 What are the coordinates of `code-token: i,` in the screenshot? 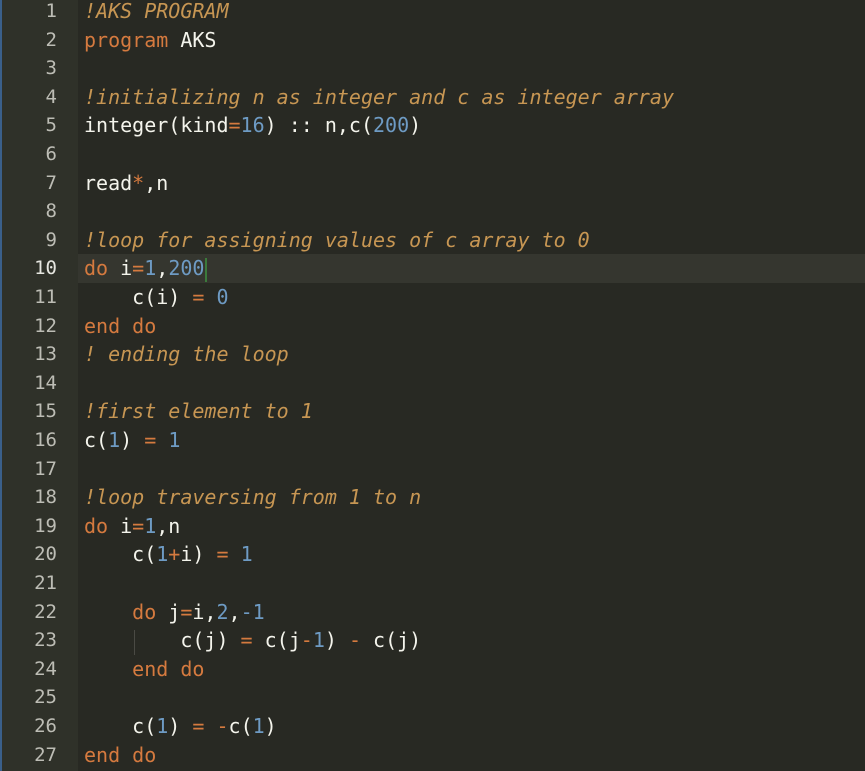 It's located at (204, 611).